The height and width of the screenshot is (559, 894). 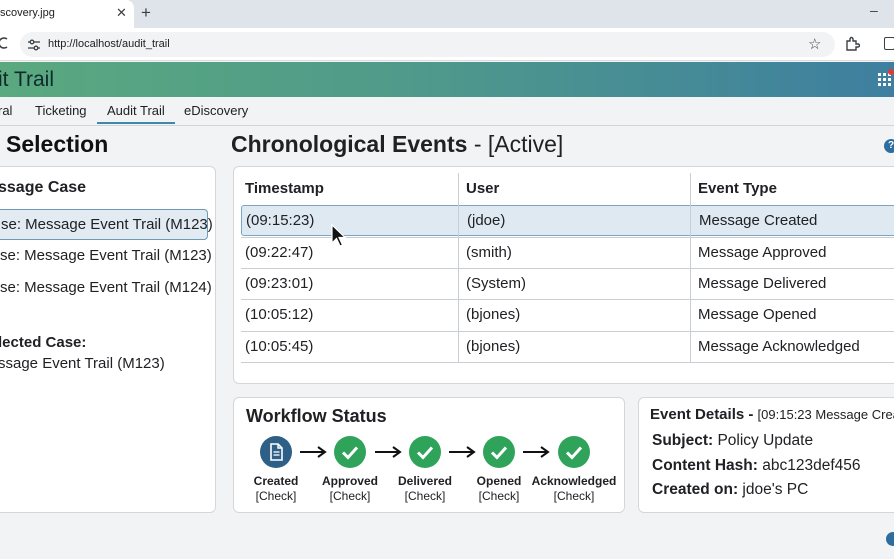 I want to click on detail-created-on: Created on: jdoe's PC, so click(x=730, y=490).